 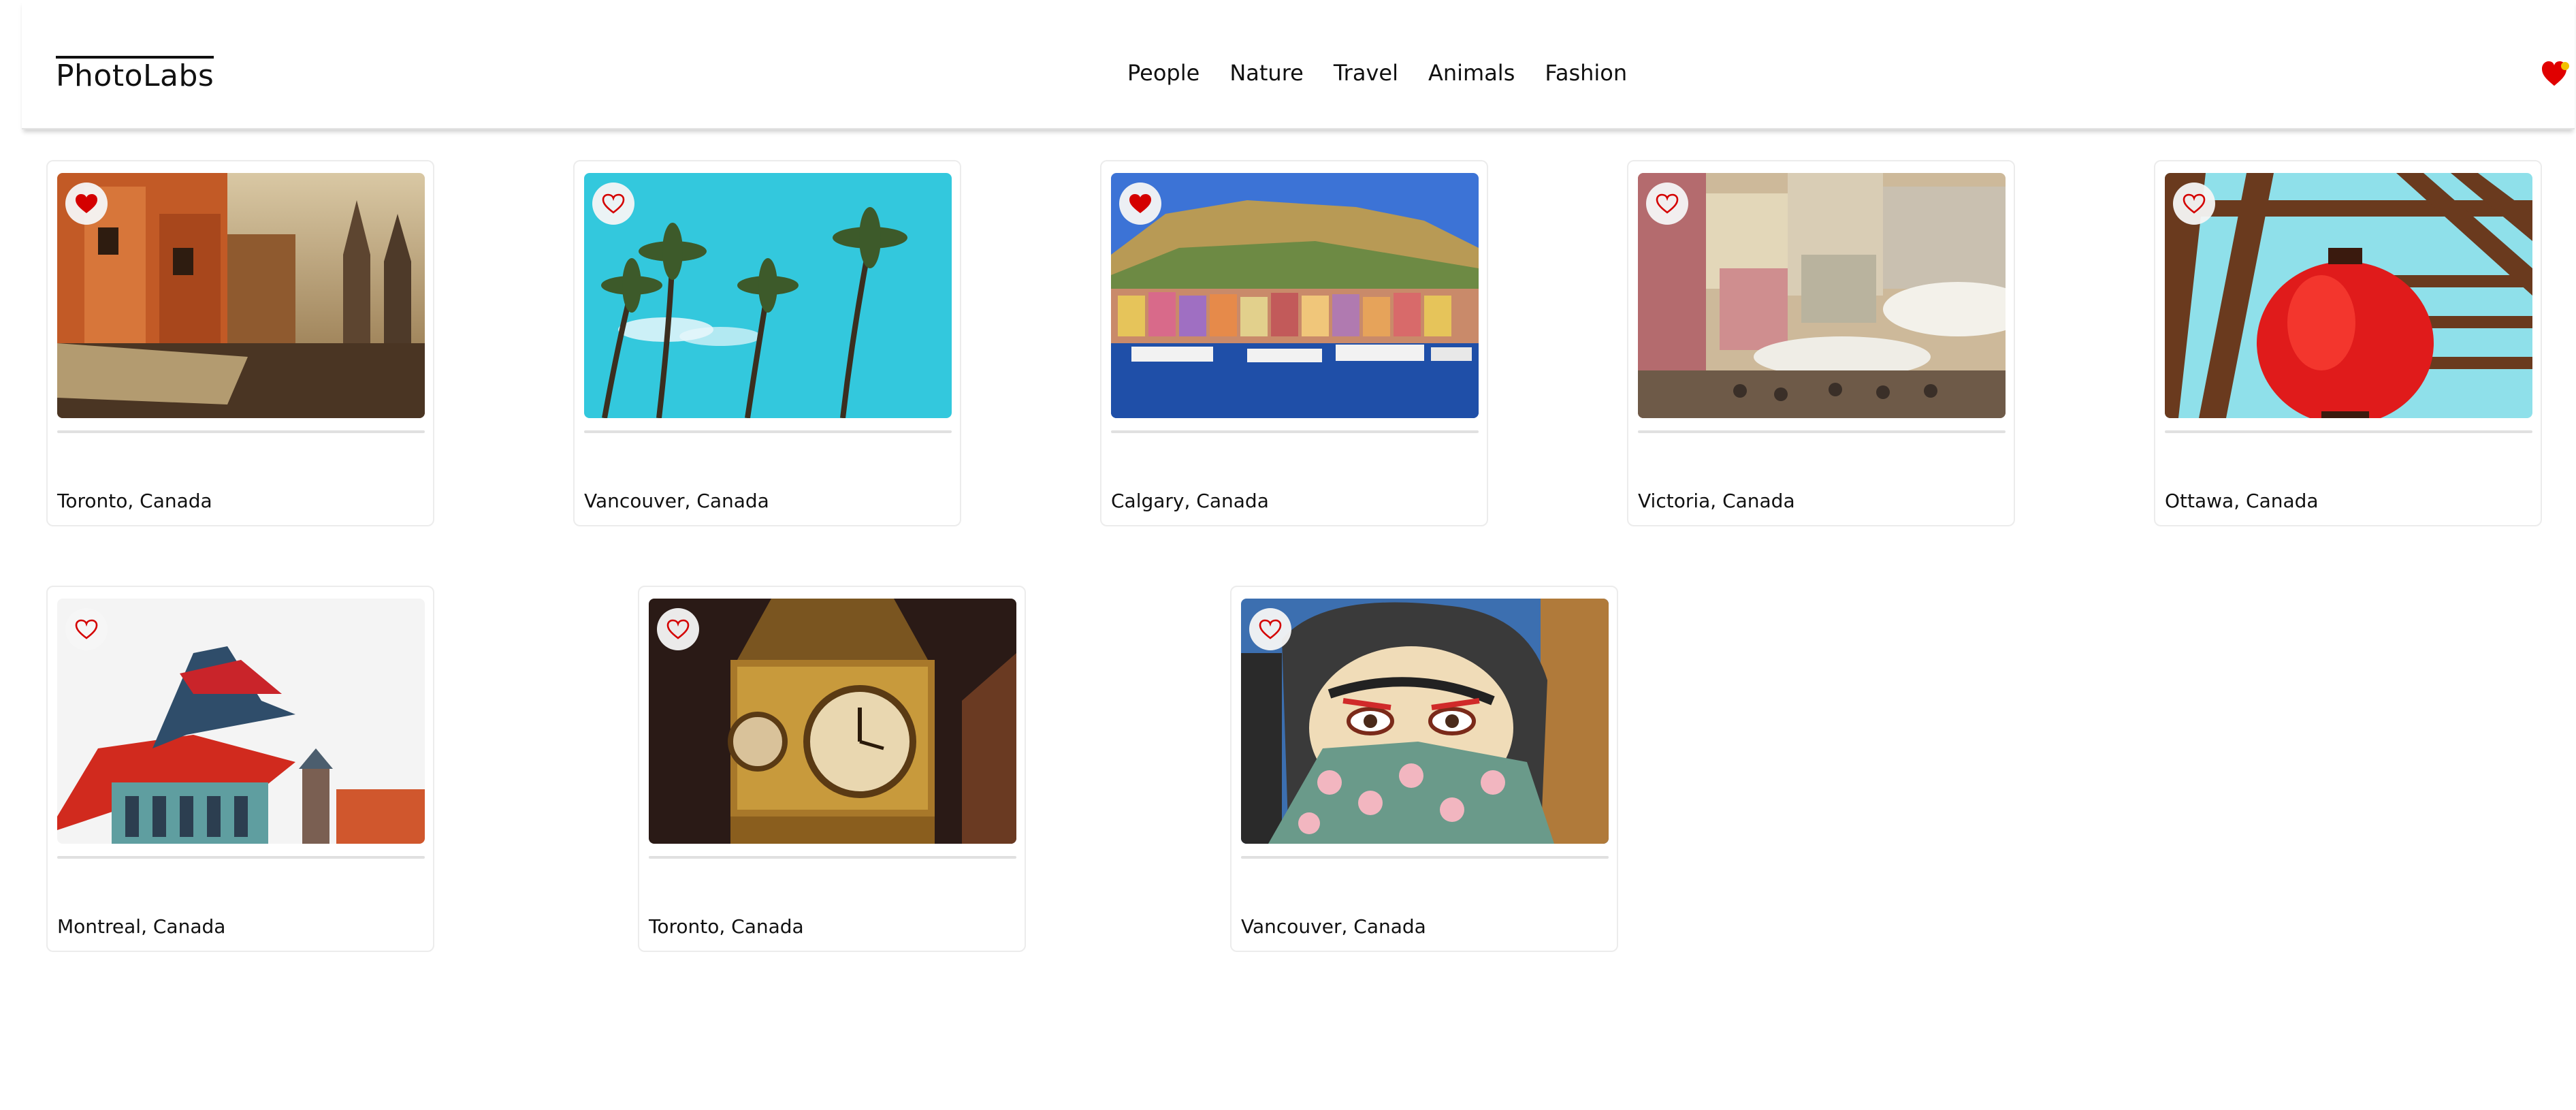 I want to click on photo-card: Victoria, Canada, so click(x=1821, y=343).